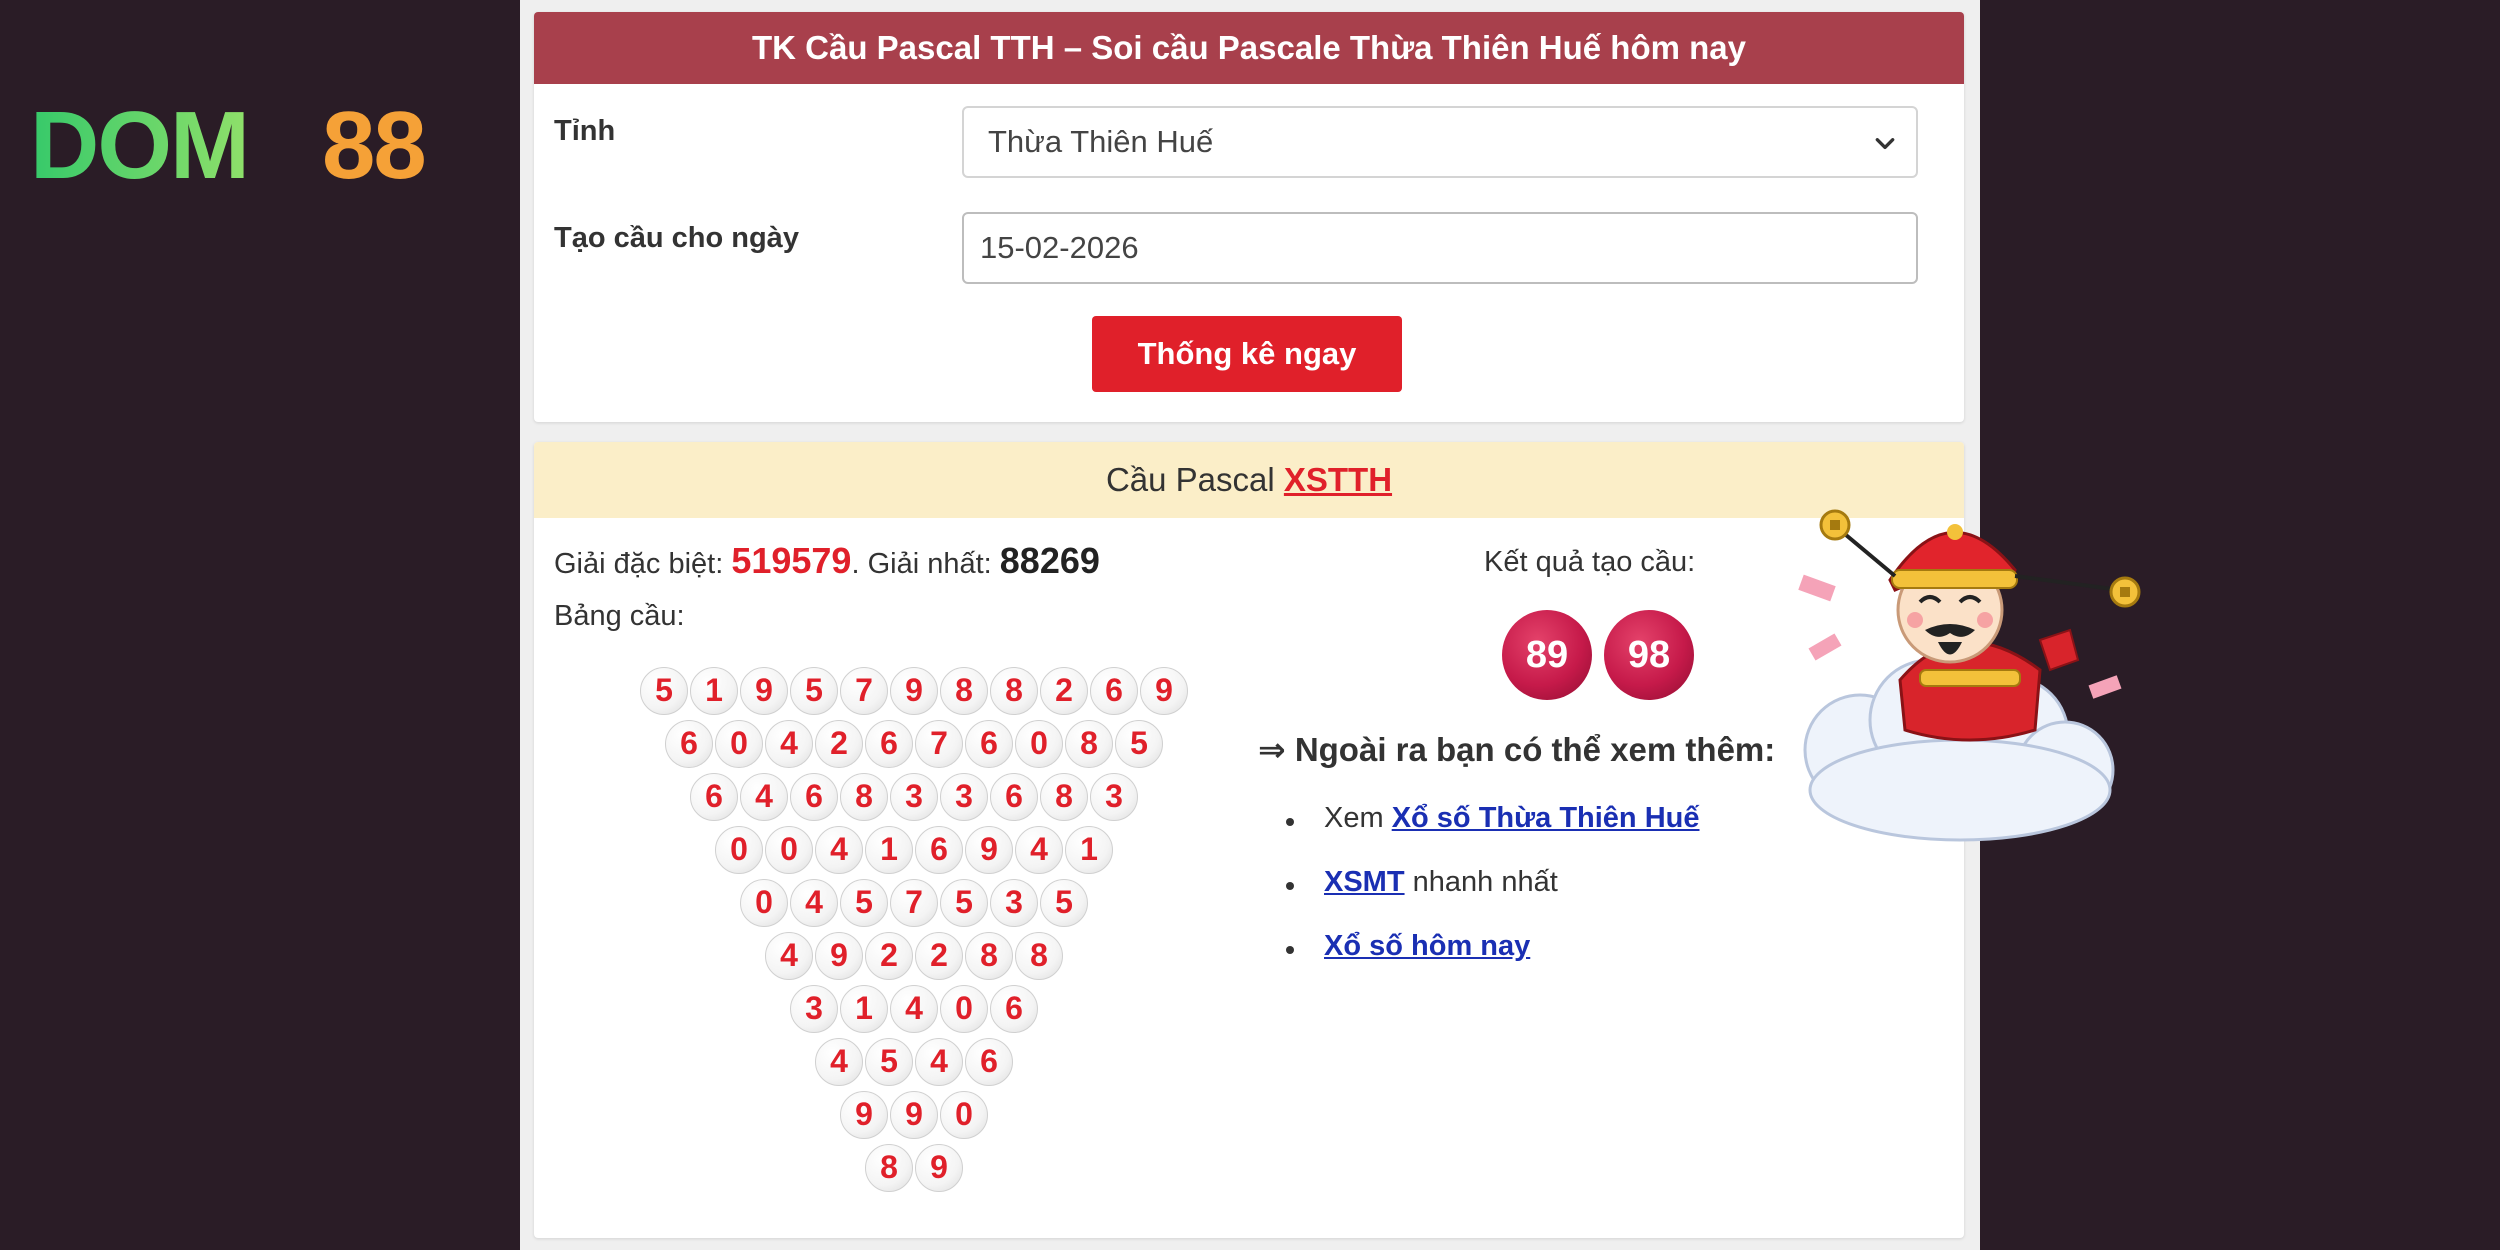  What do you see at coordinates (1969, 675) in the screenshot?
I see `god-of-wealth-icon` at bounding box center [1969, 675].